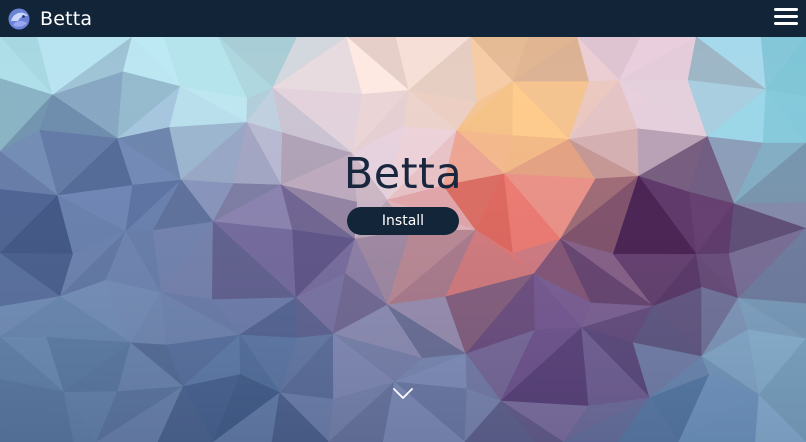  What do you see at coordinates (403, 394) in the screenshot?
I see `chevron-down-icon` at bounding box center [403, 394].